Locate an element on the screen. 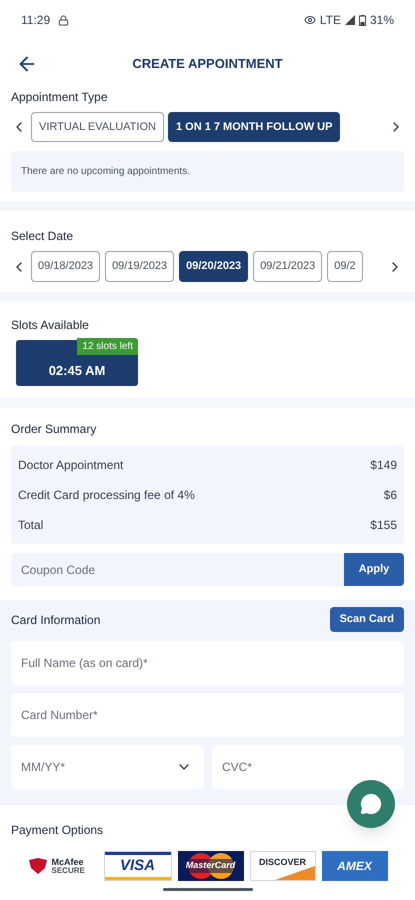  section-label: Appointment Type is located at coordinates (60, 97).